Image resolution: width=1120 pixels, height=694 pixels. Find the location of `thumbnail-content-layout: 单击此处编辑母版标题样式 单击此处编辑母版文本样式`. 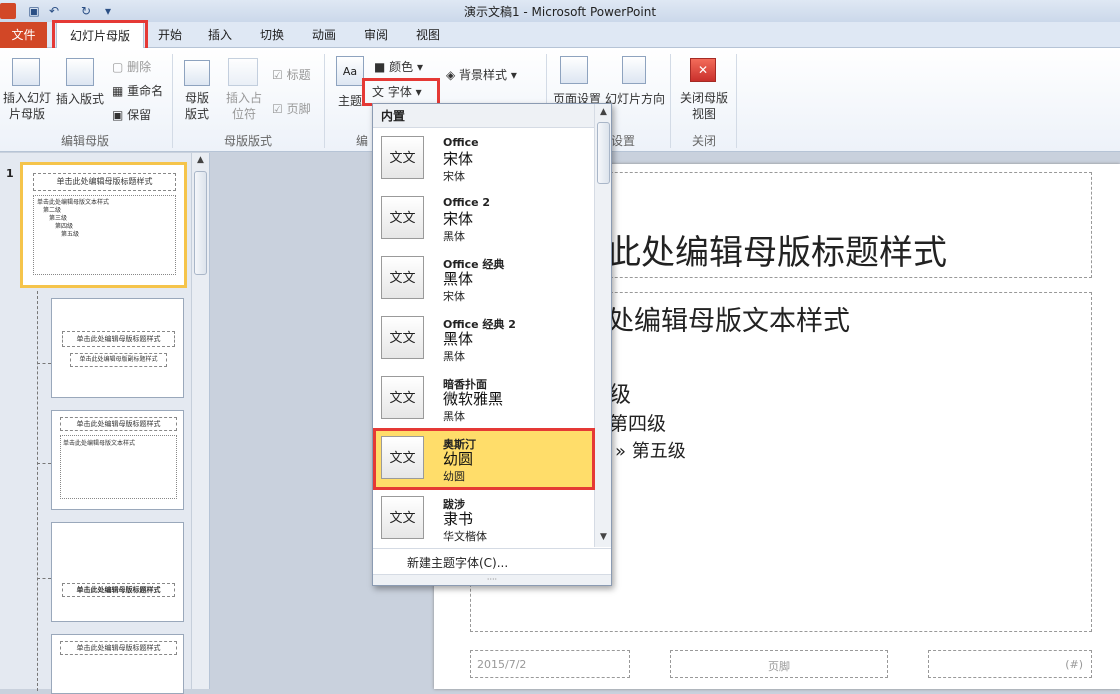

thumbnail-content-layout: 单击此处编辑母版标题样式 单击此处编辑母版文本样式 is located at coordinates (117, 460).